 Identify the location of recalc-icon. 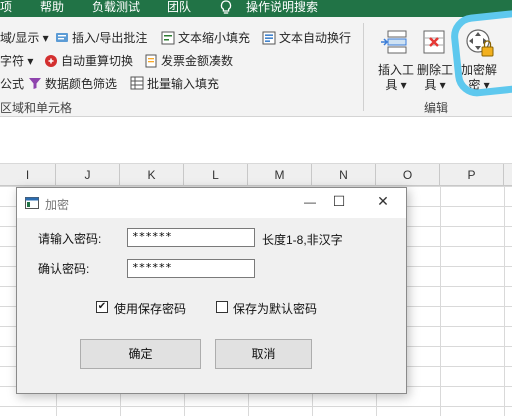
(51, 61).